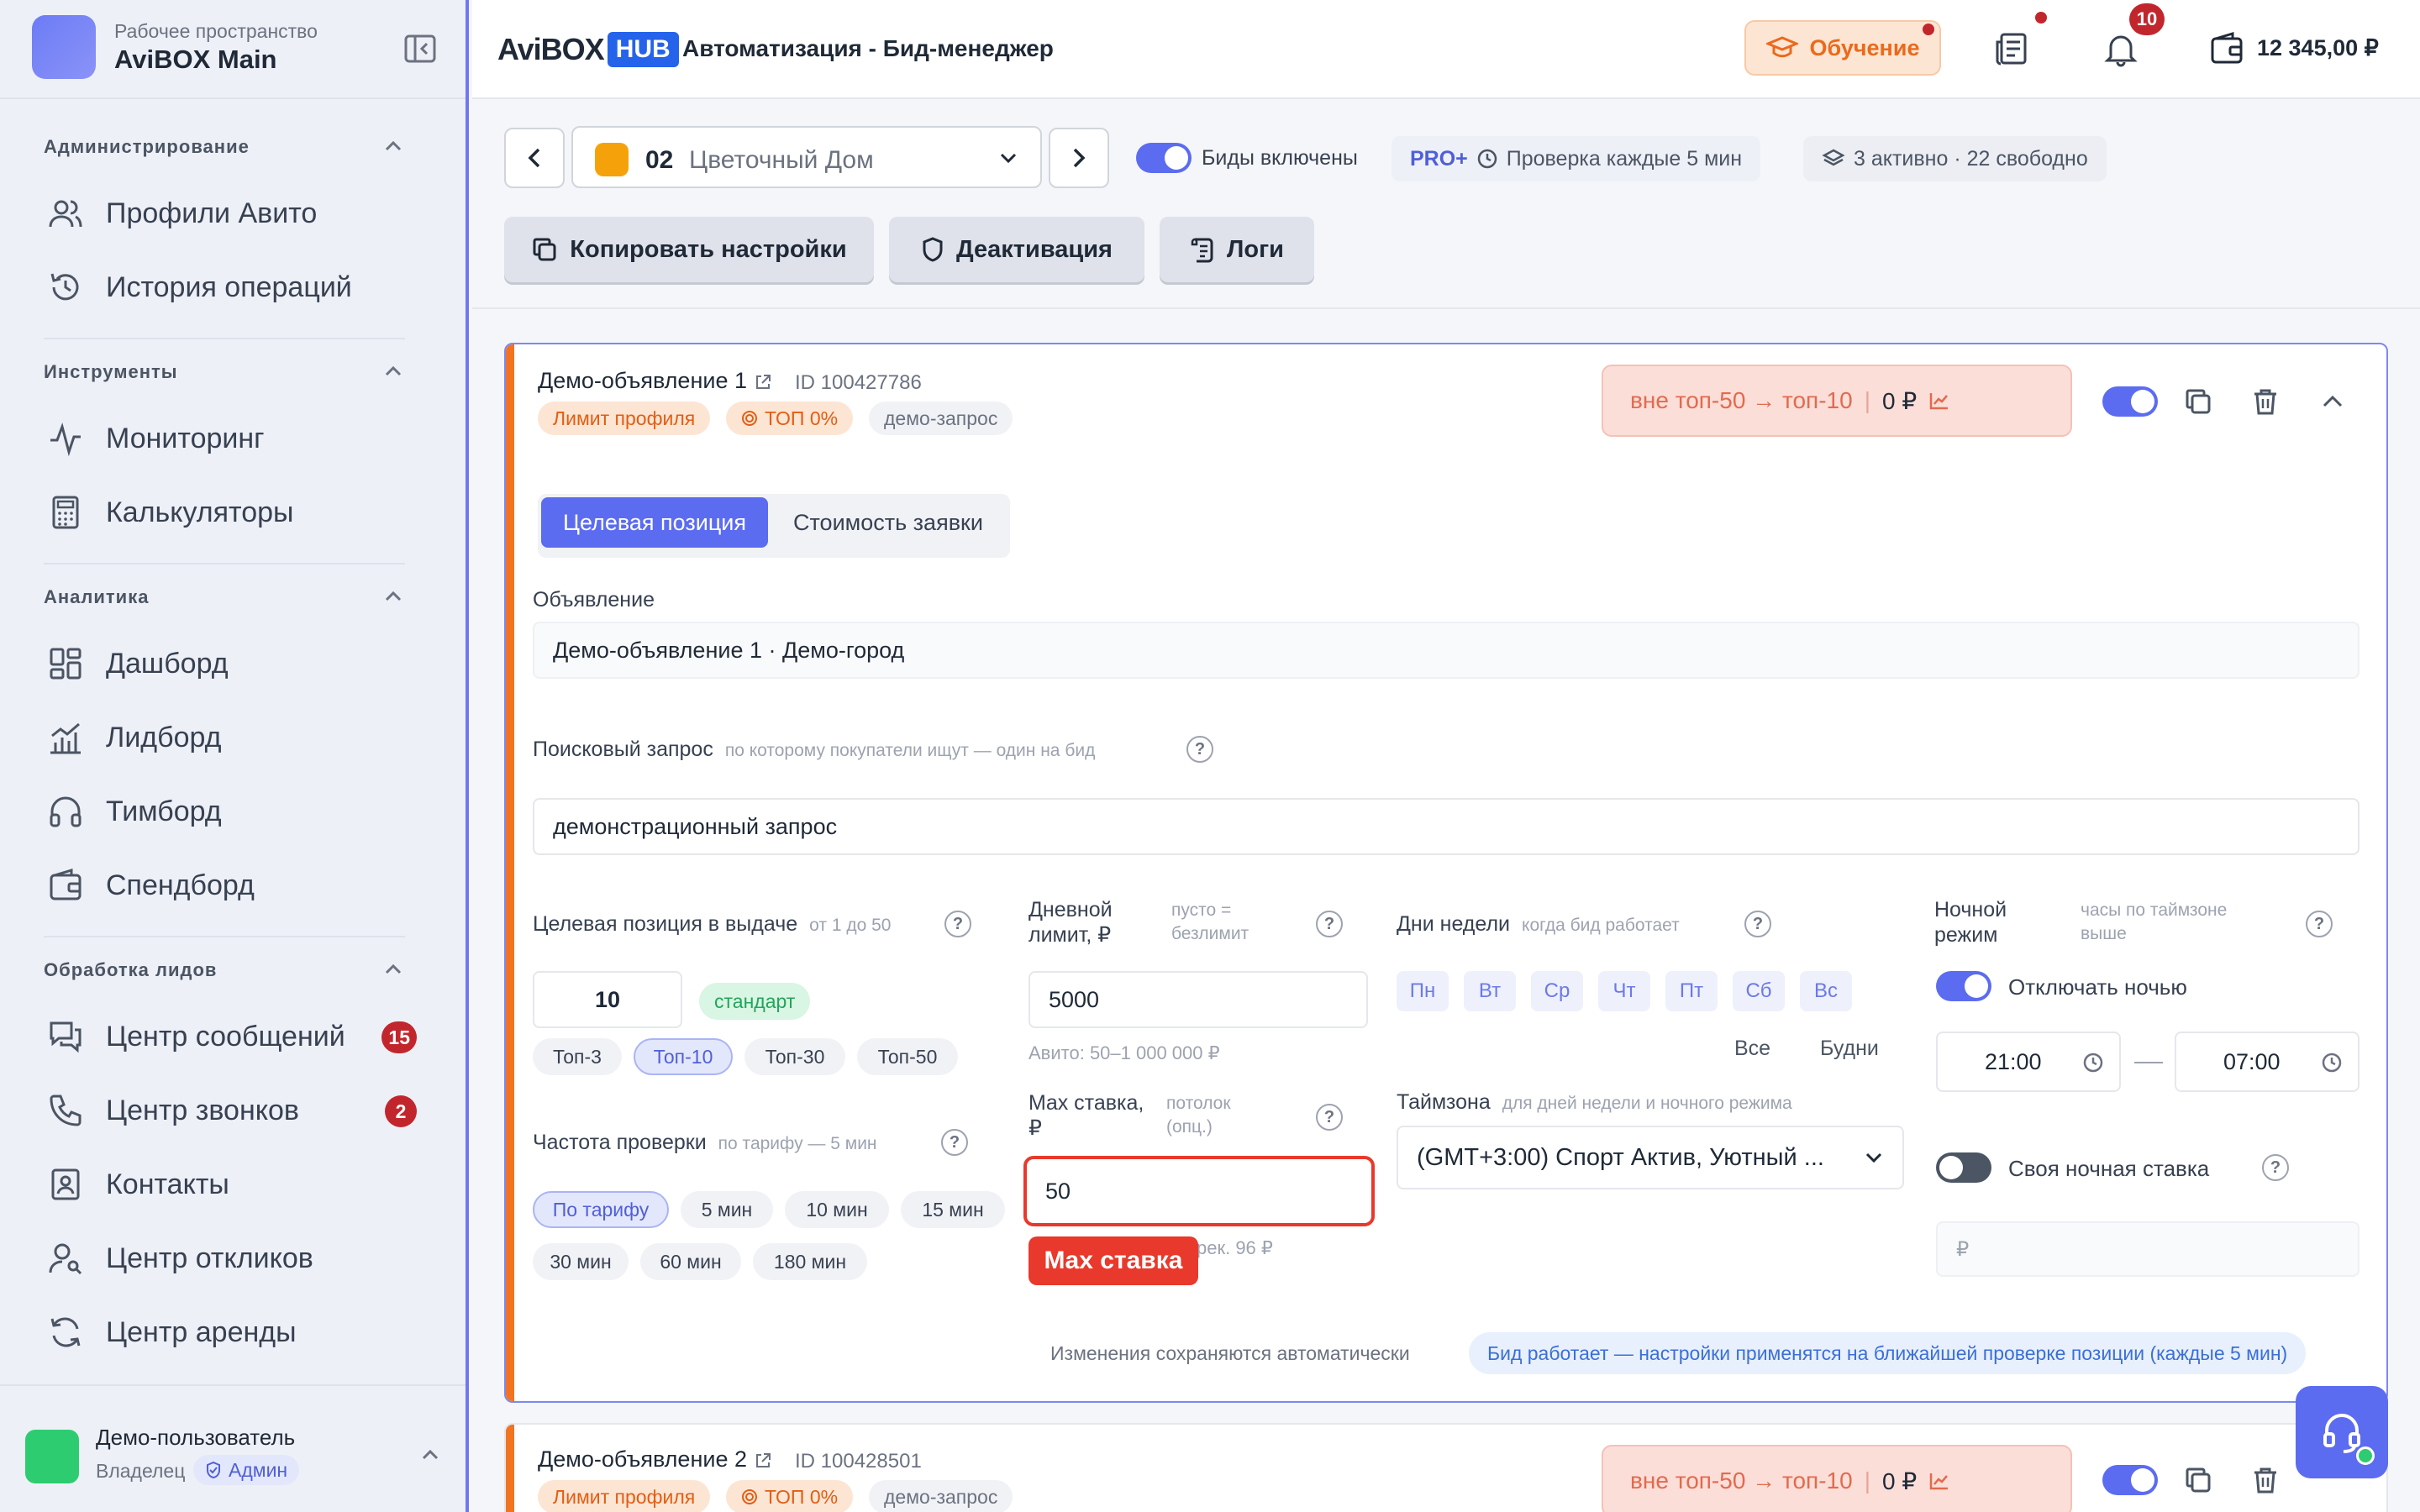 The image size is (2420, 1512). I want to click on ad-title: Демо-объявление 1, so click(655, 381).